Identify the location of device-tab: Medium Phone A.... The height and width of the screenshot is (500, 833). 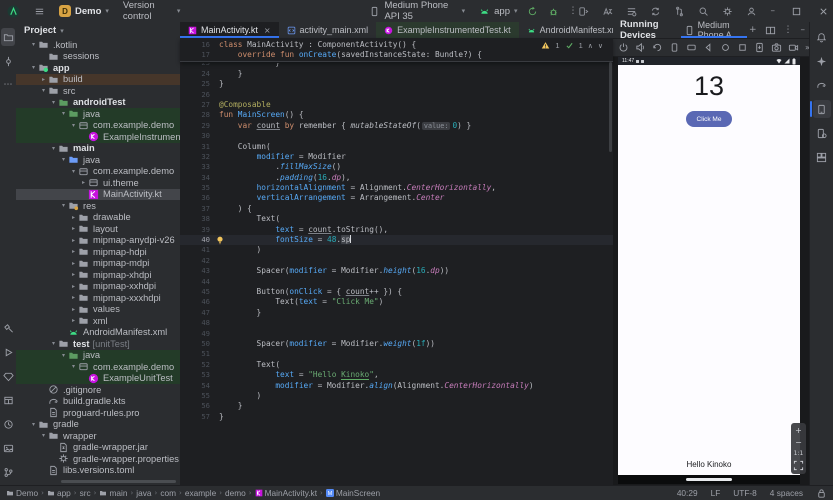
(714, 30).